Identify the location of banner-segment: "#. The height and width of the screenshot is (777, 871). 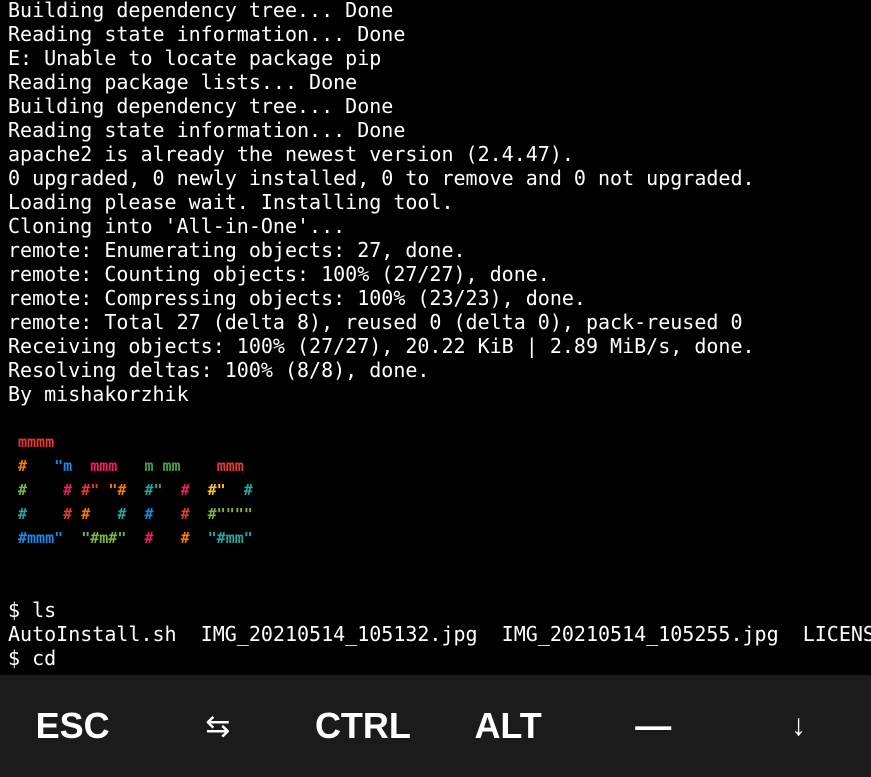
(117, 490).